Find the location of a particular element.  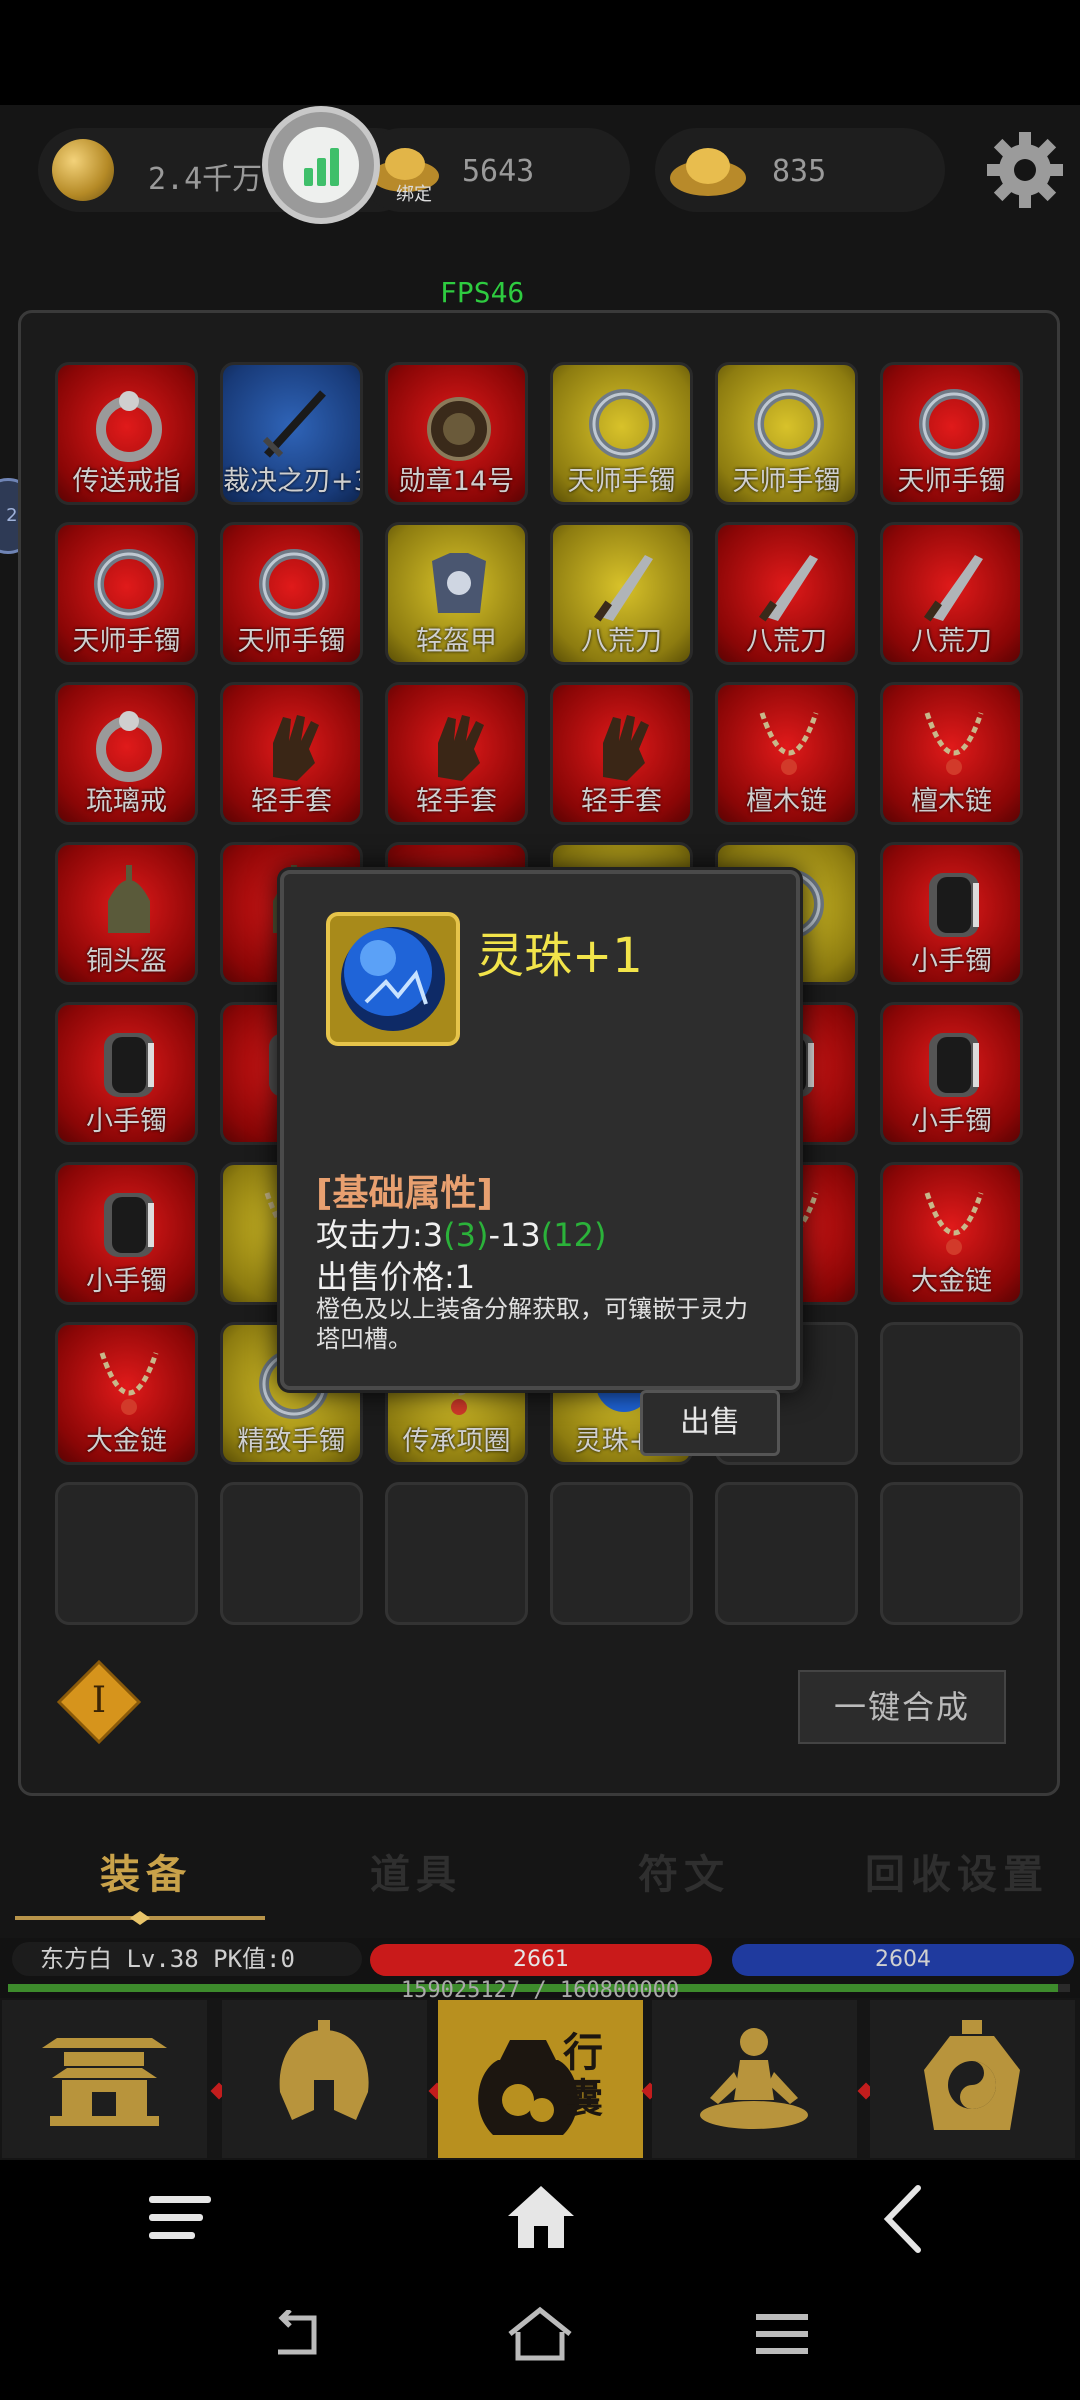

bound-tag: 绑定 is located at coordinates (414, 194).